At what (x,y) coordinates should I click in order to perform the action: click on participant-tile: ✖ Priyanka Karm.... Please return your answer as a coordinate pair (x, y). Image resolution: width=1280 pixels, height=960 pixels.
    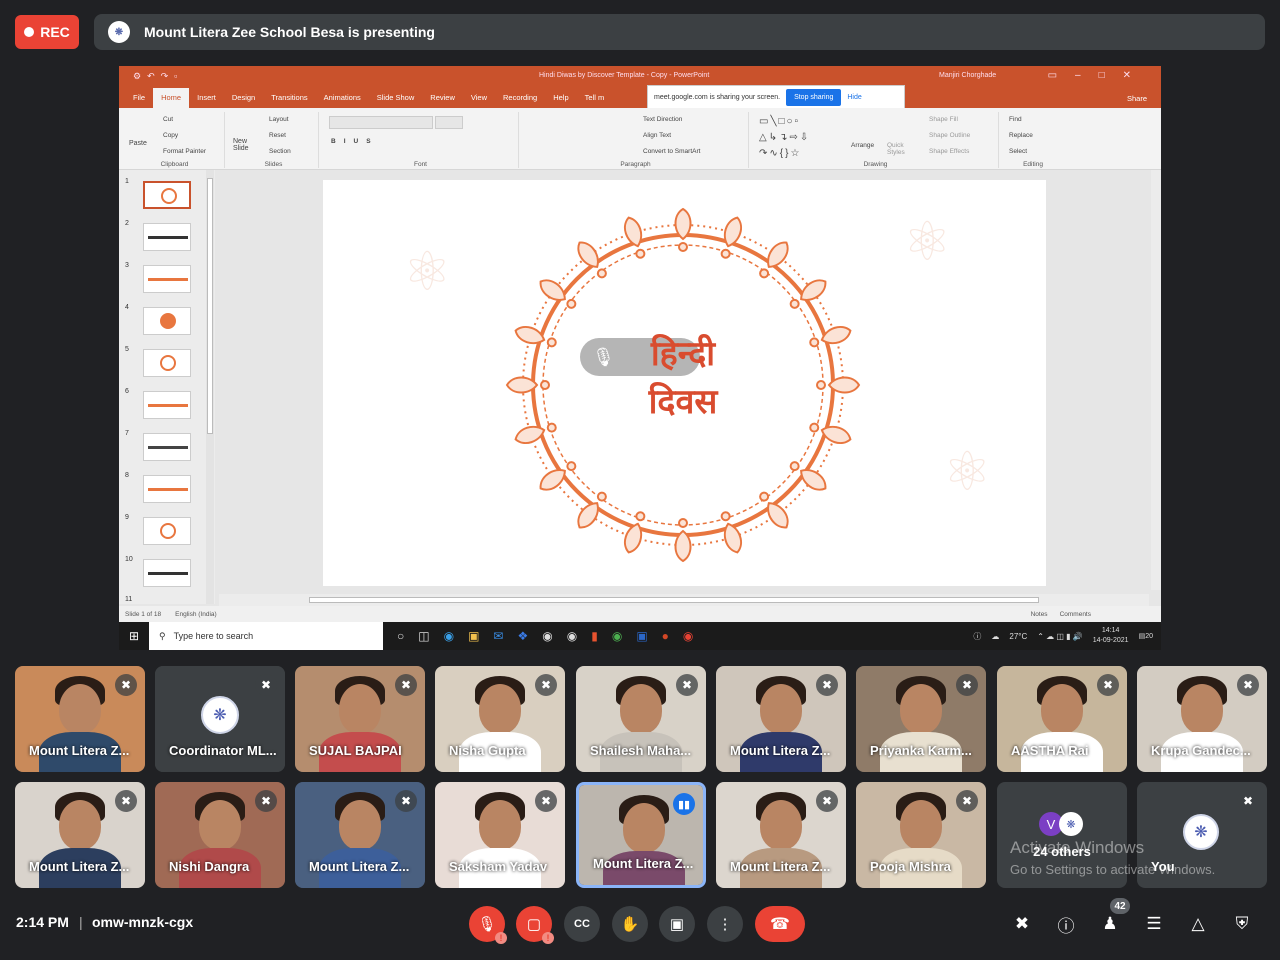
    Looking at the image, I should click on (921, 719).